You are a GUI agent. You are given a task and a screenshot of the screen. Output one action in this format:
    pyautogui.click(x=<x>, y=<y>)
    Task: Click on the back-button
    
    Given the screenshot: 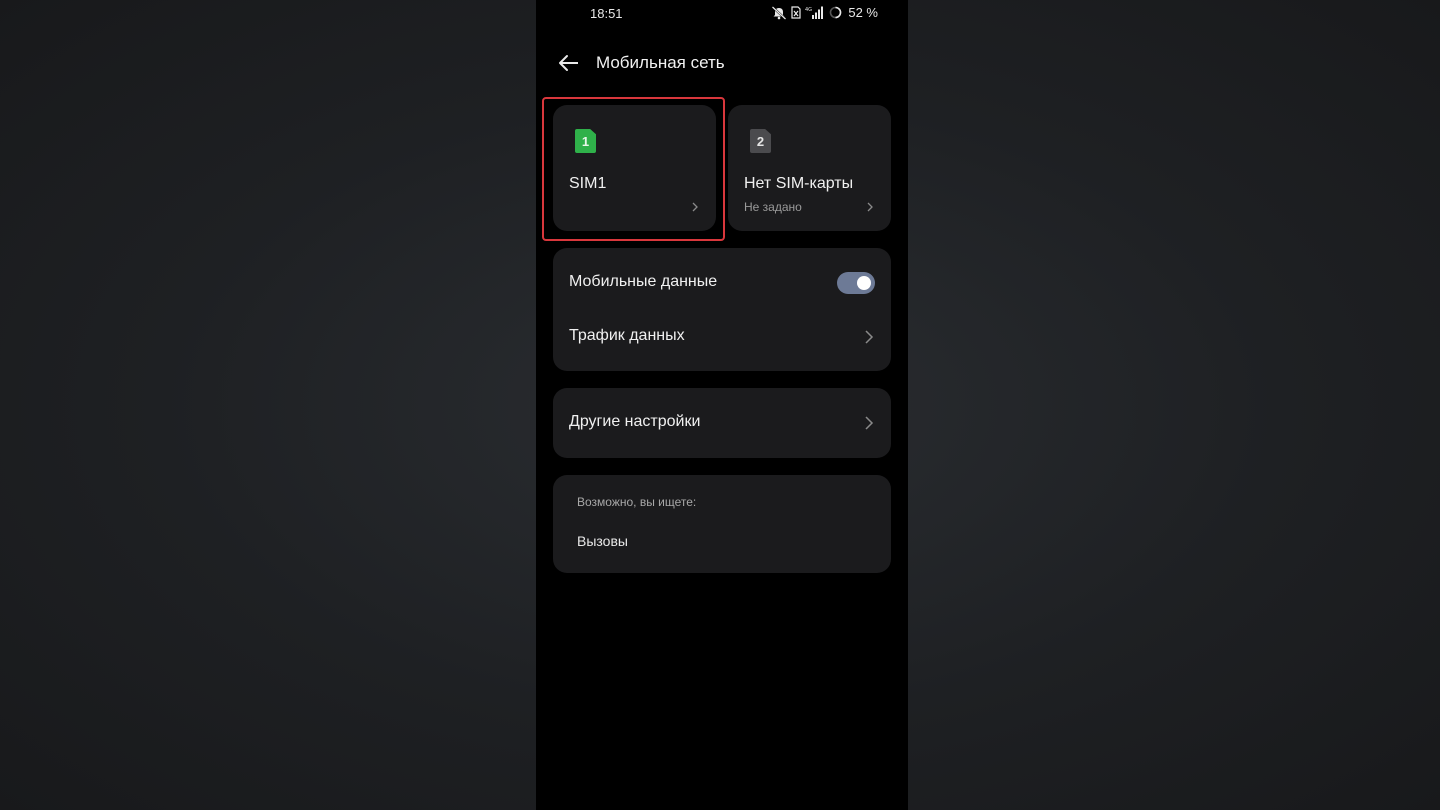 What is the action you would take?
    pyautogui.click(x=569, y=63)
    